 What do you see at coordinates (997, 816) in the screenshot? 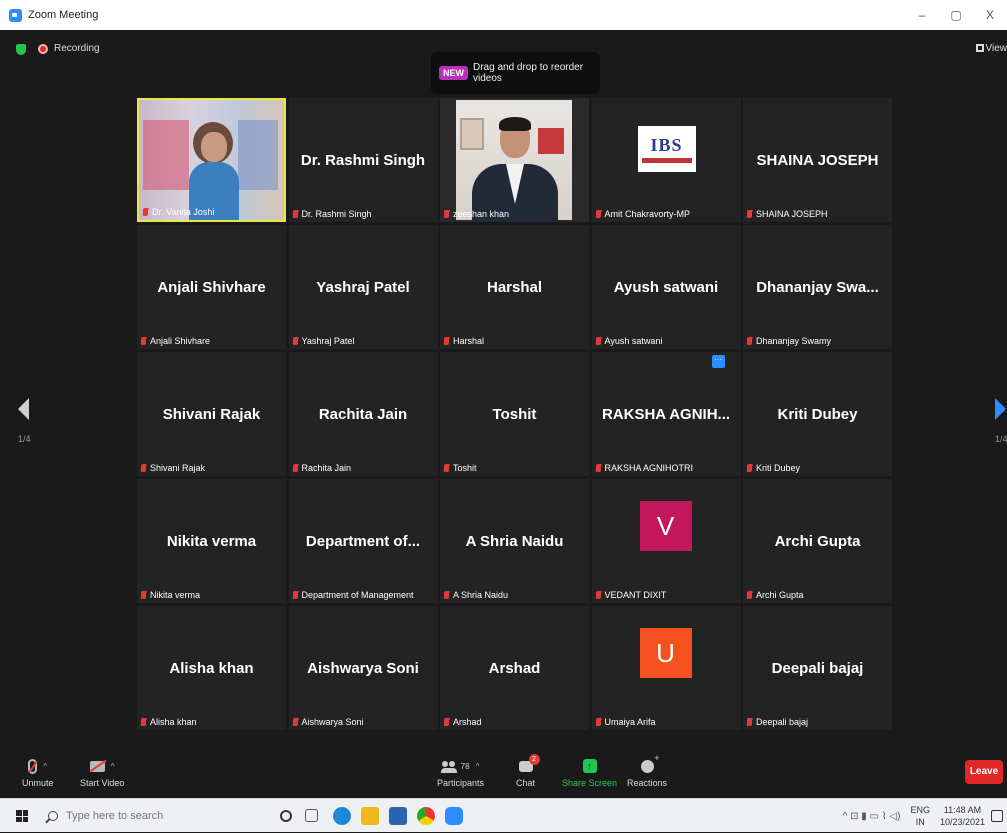
I see `notification-icon` at bounding box center [997, 816].